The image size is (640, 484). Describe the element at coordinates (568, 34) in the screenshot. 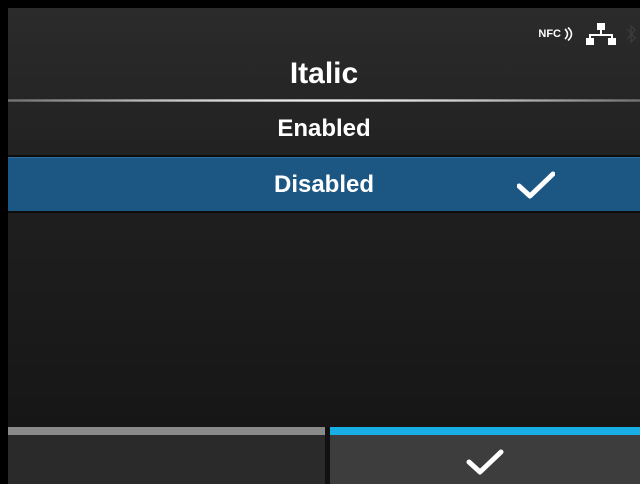

I see `nfc-wave-icon` at that location.